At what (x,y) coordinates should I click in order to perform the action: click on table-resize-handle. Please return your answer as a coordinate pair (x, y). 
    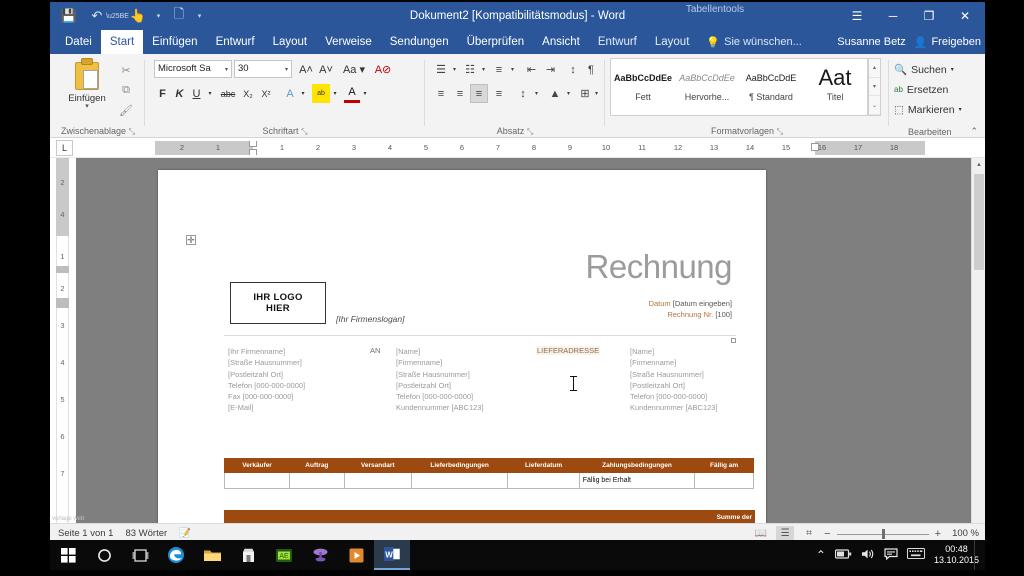
    Looking at the image, I should click on (733, 340).